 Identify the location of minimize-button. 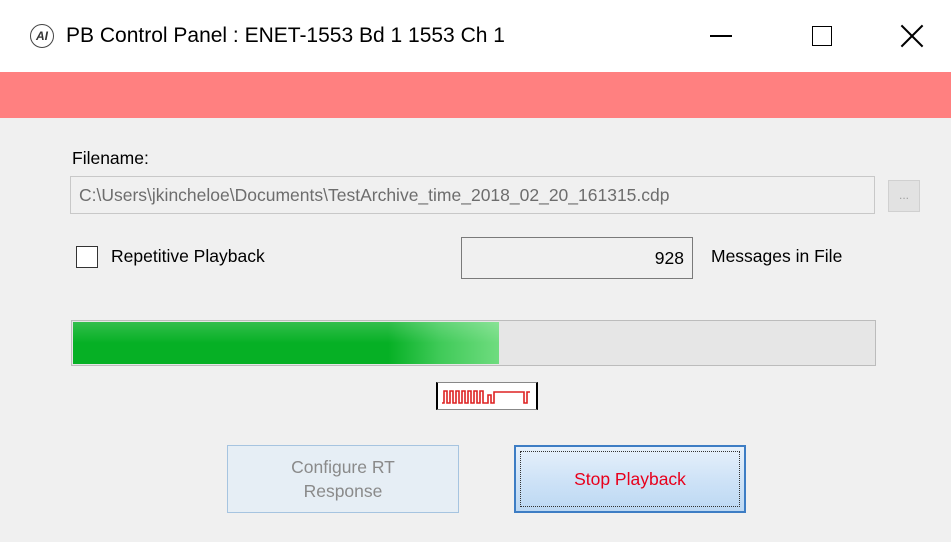
(721, 36).